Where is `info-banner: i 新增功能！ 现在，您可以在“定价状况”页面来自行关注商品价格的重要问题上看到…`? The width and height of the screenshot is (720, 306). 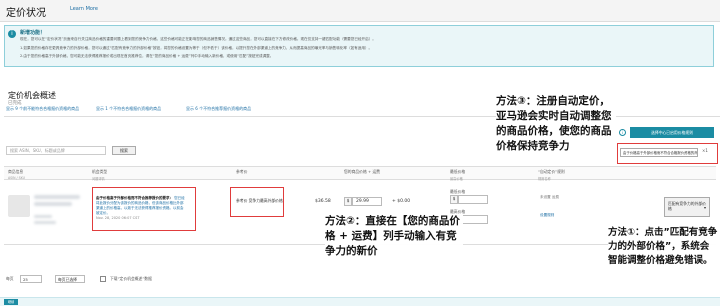
info-banner: i 新增功能！ 现在，您可以在“定价状况”页面来自行关注商品价格的重要问题上看到… is located at coordinates (359, 46).